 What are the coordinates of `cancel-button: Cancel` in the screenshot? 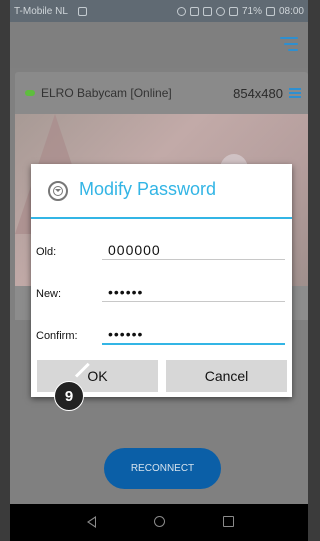 It's located at (226, 376).